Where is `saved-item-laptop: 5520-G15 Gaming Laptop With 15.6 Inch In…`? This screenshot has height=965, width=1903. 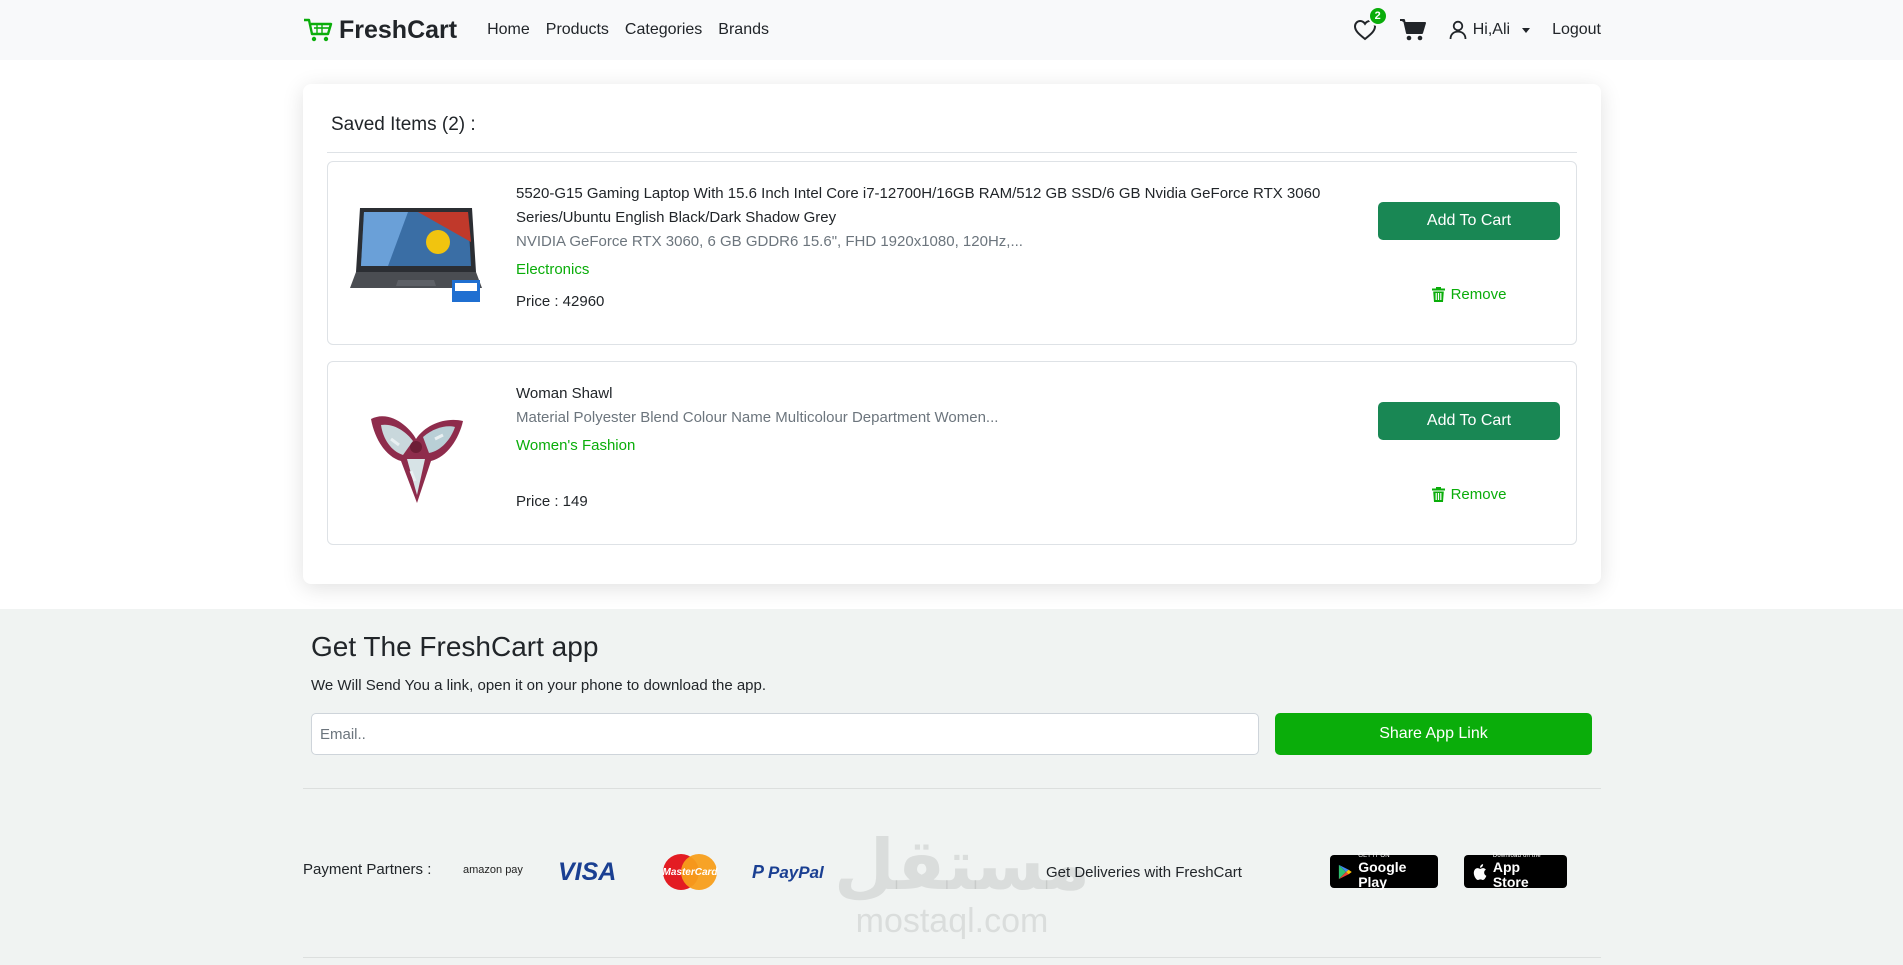 saved-item-laptop: 5520-G15 Gaming Laptop With 15.6 Inch In… is located at coordinates (952, 253).